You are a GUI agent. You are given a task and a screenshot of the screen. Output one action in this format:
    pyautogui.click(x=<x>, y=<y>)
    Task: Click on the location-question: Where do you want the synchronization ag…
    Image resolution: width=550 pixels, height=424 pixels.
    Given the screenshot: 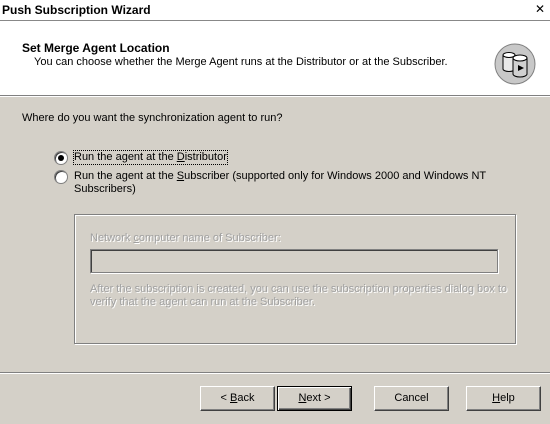 What is the action you would take?
    pyautogui.click(x=152, y=118)
    